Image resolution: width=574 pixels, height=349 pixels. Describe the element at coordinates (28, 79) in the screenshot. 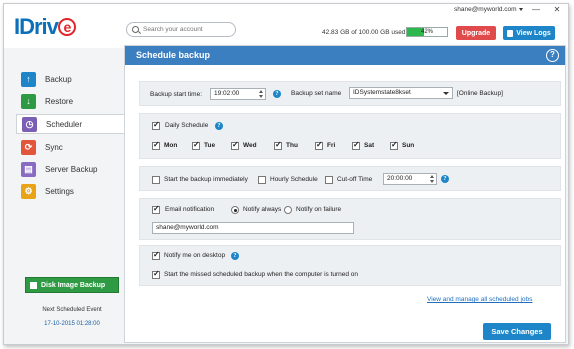

I see `backup-icon: ↑` at that location.